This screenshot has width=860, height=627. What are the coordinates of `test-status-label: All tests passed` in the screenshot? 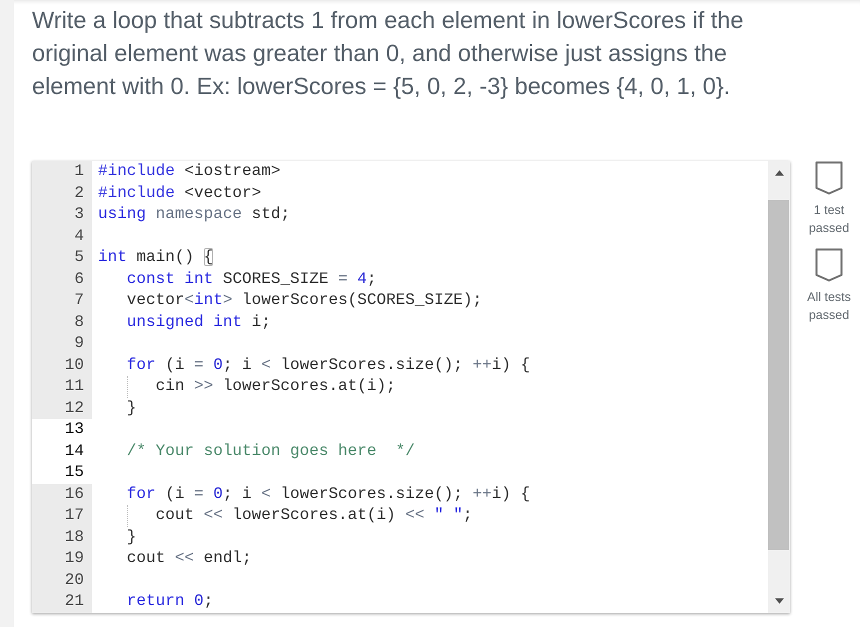 It's located at (829, 306).